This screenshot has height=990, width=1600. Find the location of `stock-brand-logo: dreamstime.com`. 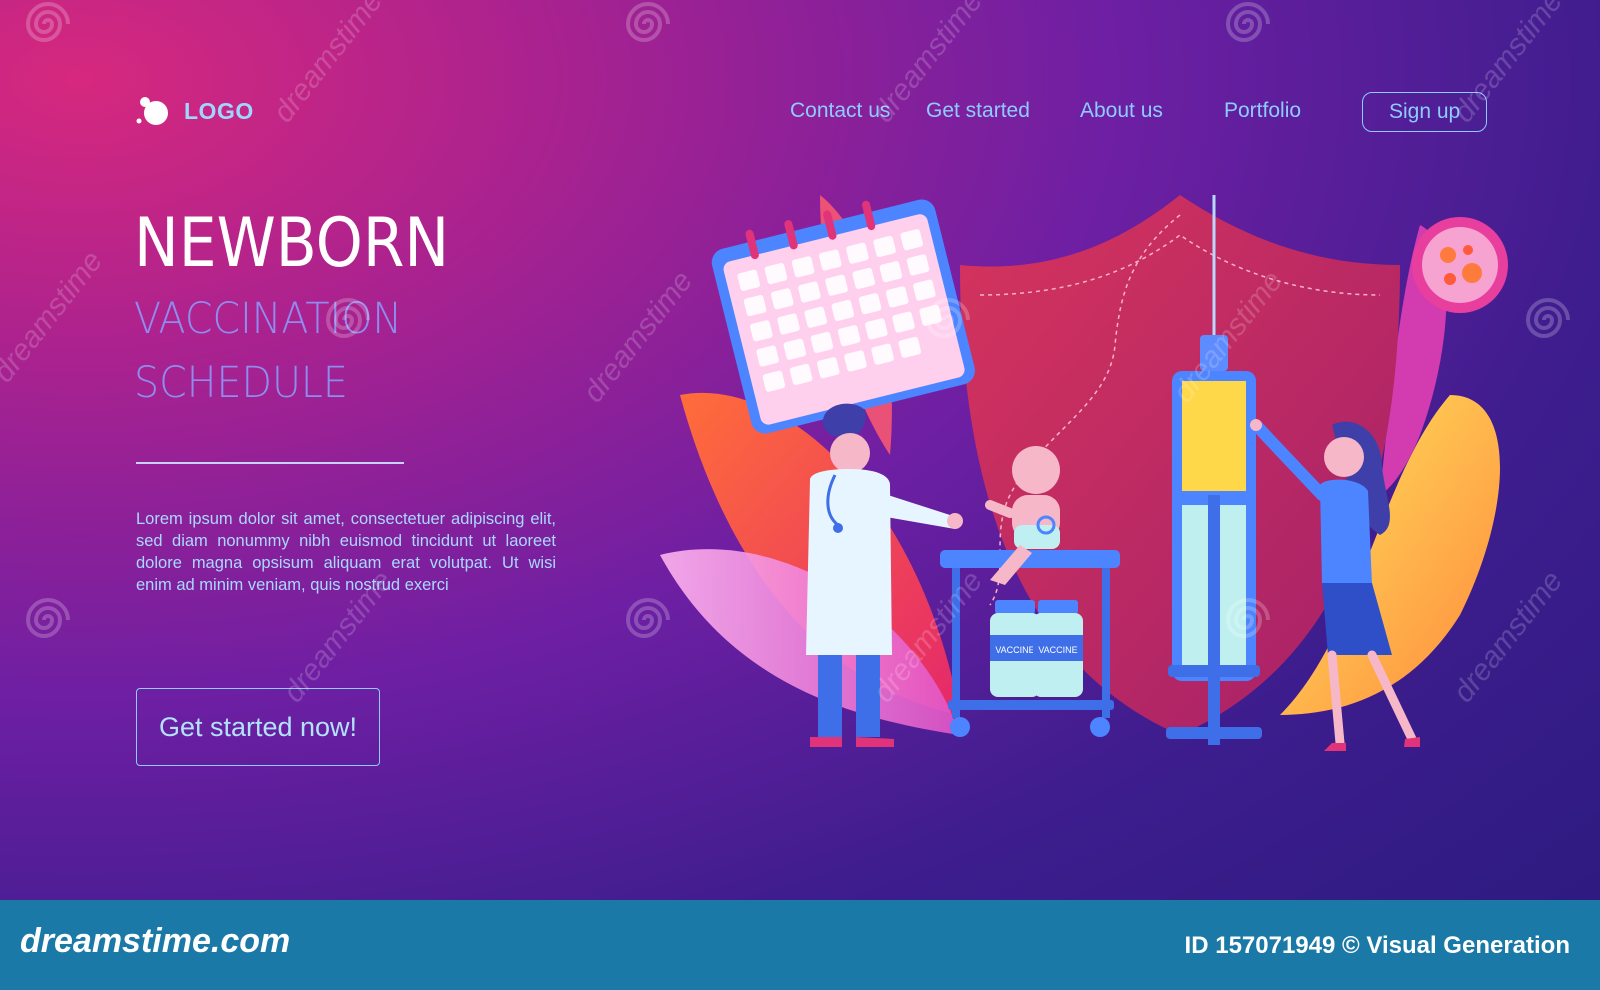

stock-brand-logo: dreamstime.com is located at coordinates (155, 941).